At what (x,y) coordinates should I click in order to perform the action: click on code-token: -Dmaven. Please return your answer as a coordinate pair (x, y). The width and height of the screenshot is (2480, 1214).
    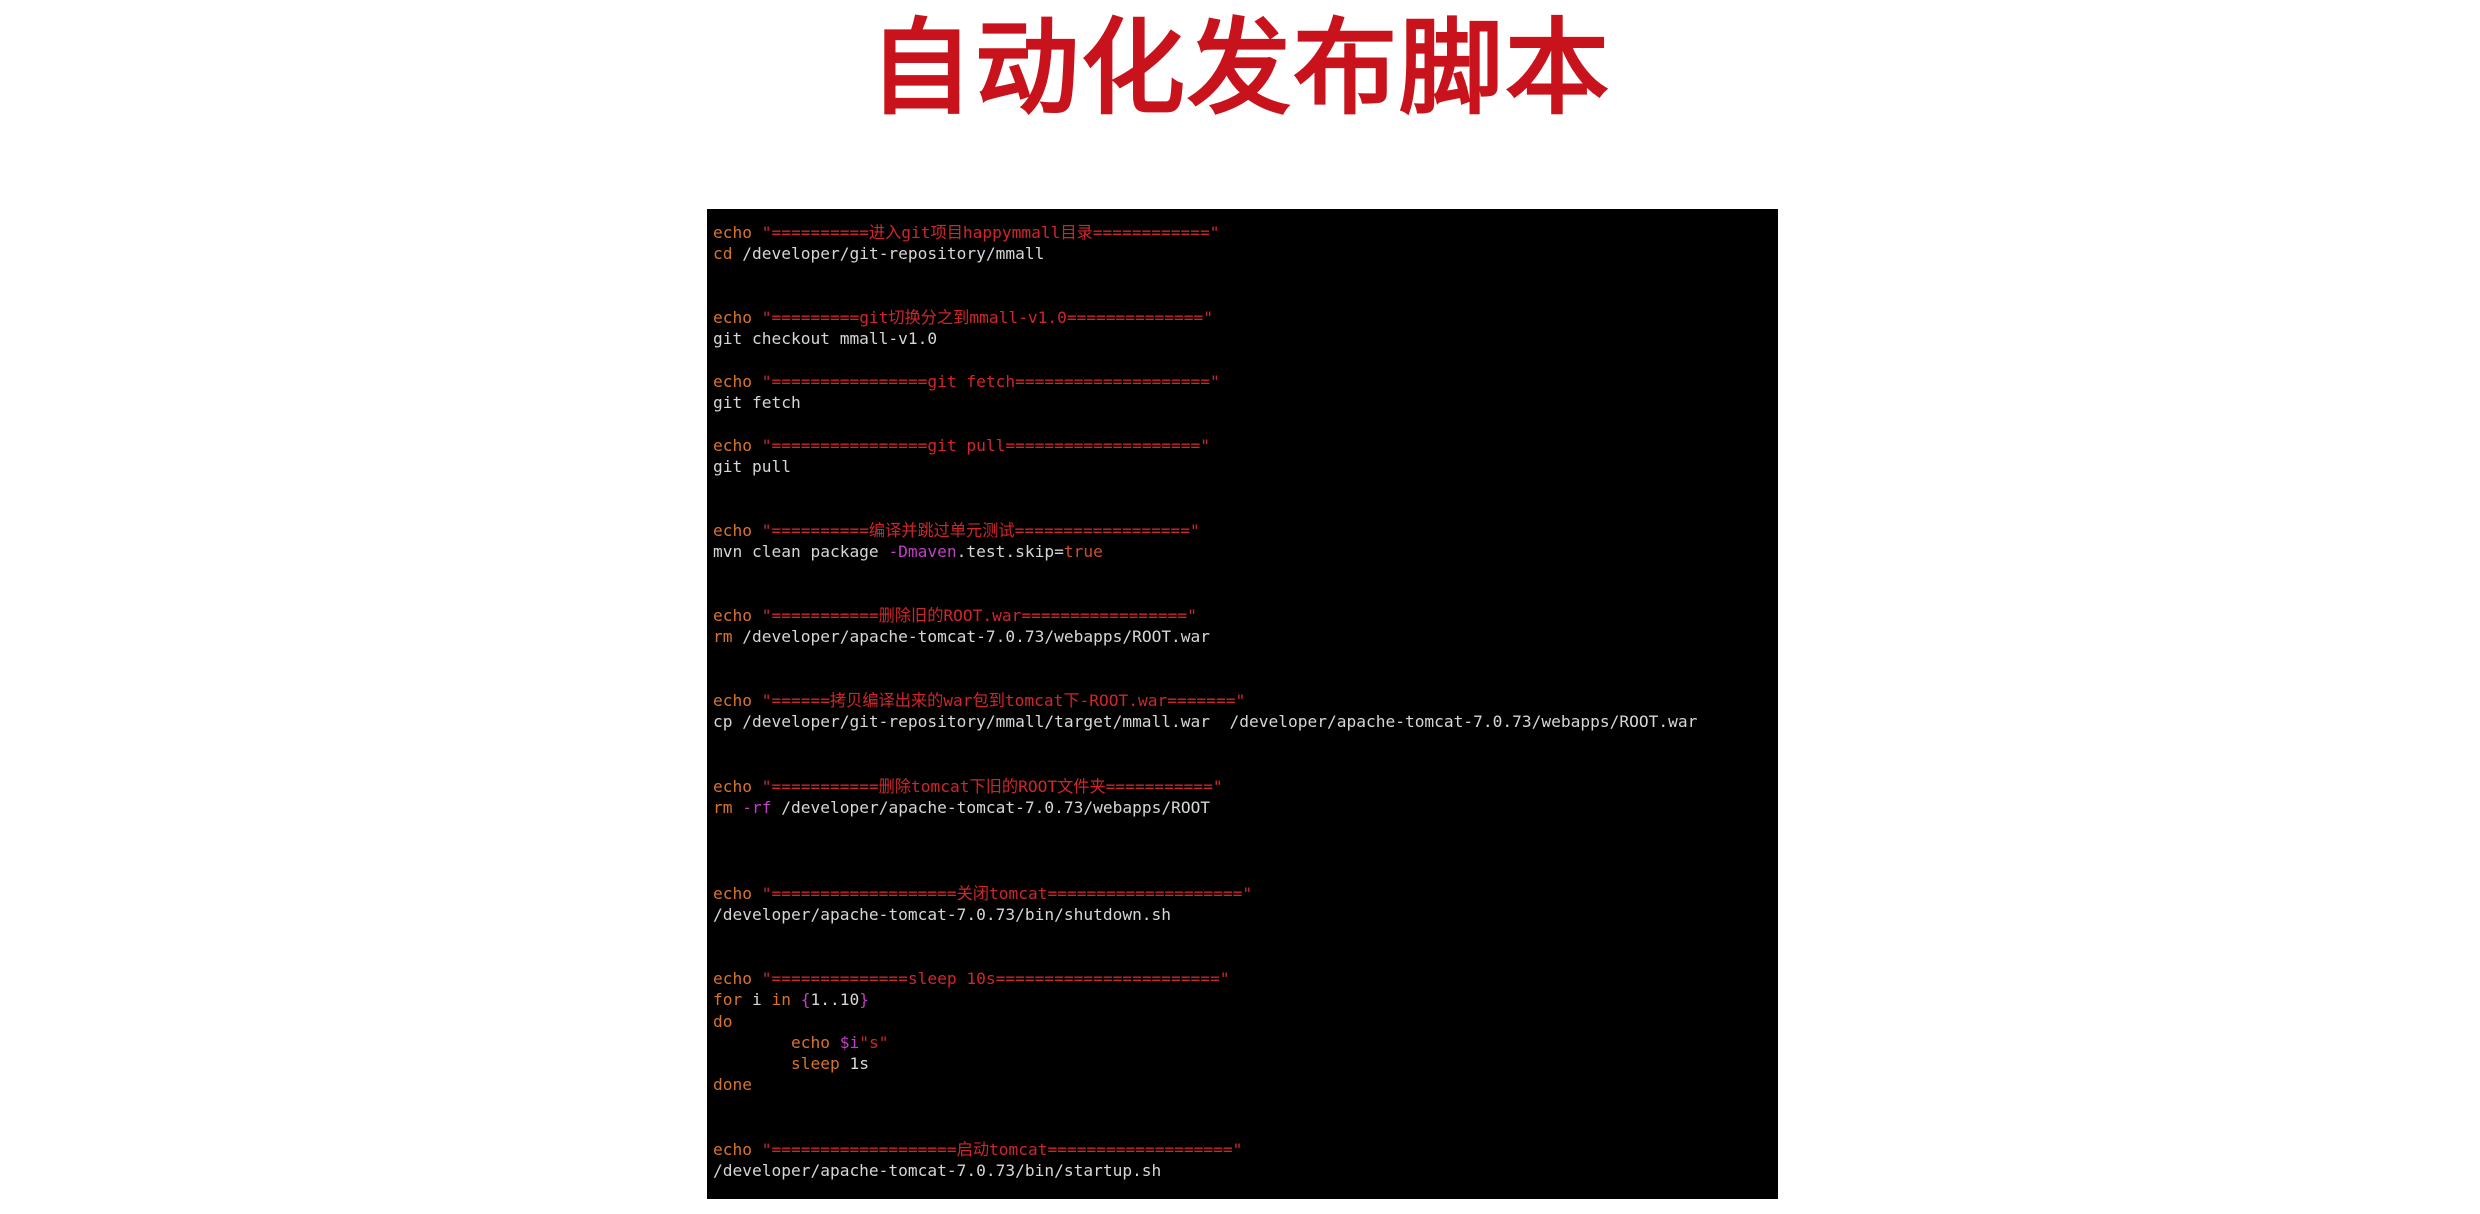
    Looking at the image, I should click on (922, 551).